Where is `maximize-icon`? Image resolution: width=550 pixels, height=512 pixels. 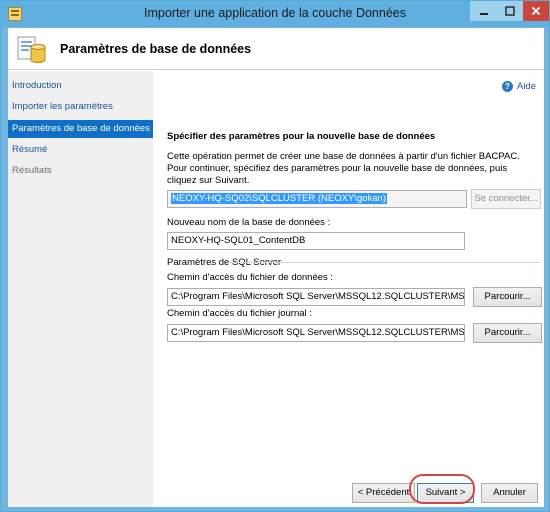
maximize-icon is located at coordinates (510, 11).